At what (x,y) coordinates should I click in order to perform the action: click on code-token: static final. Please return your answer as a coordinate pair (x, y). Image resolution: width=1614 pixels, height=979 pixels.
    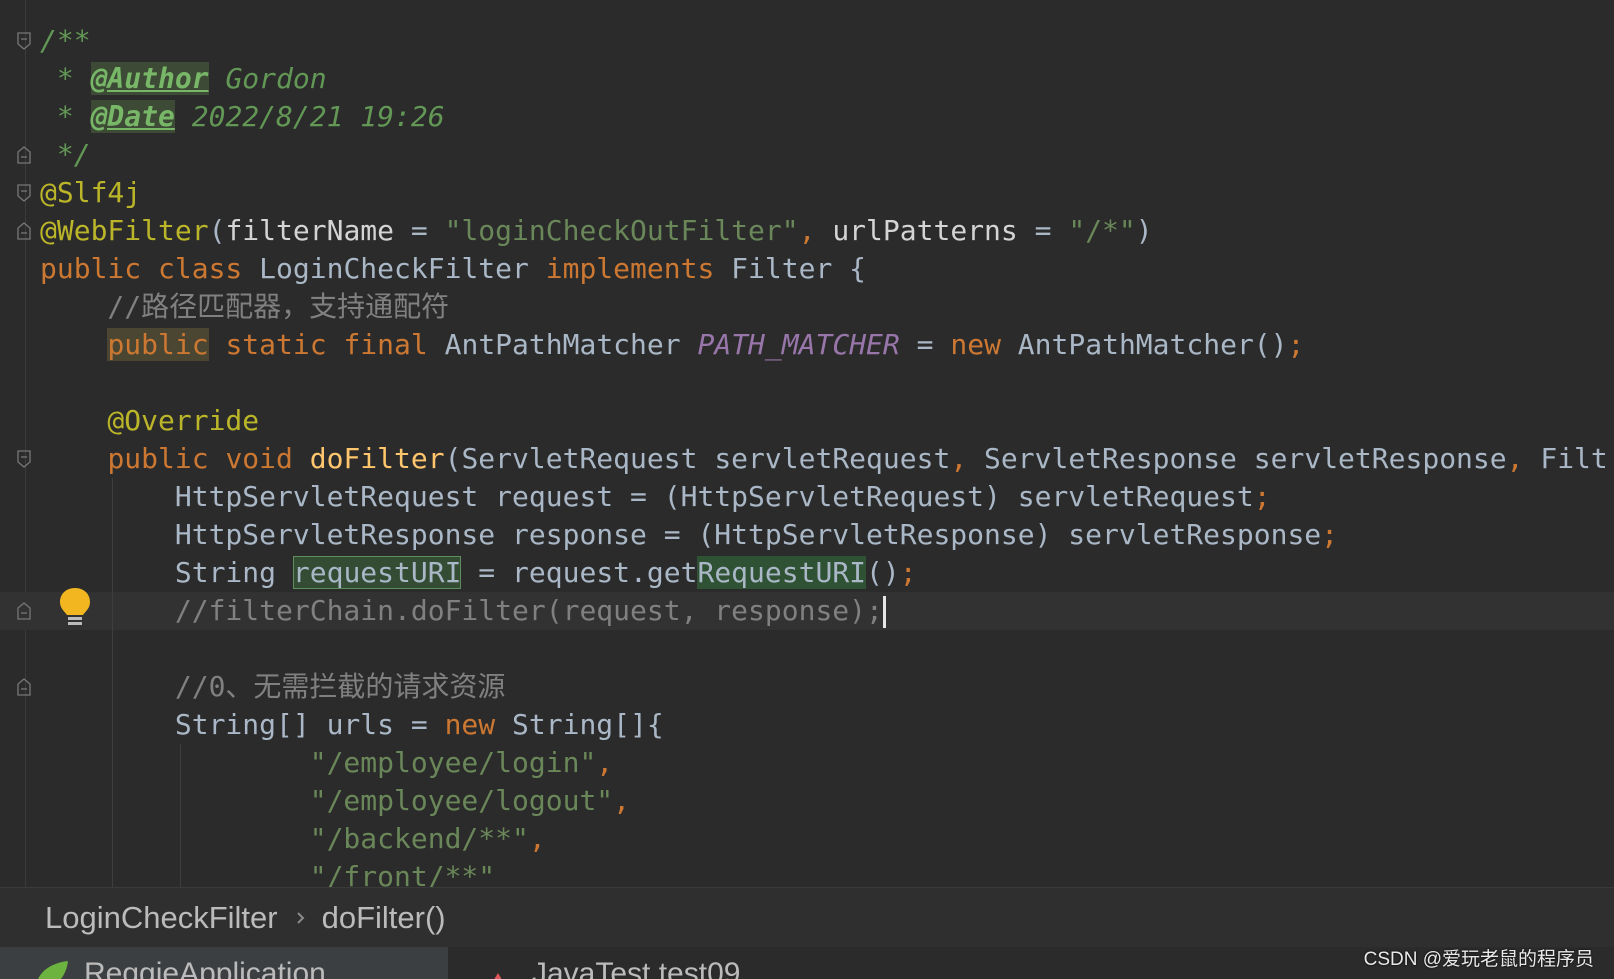
    Looking at the image, I should click on (326, 344).